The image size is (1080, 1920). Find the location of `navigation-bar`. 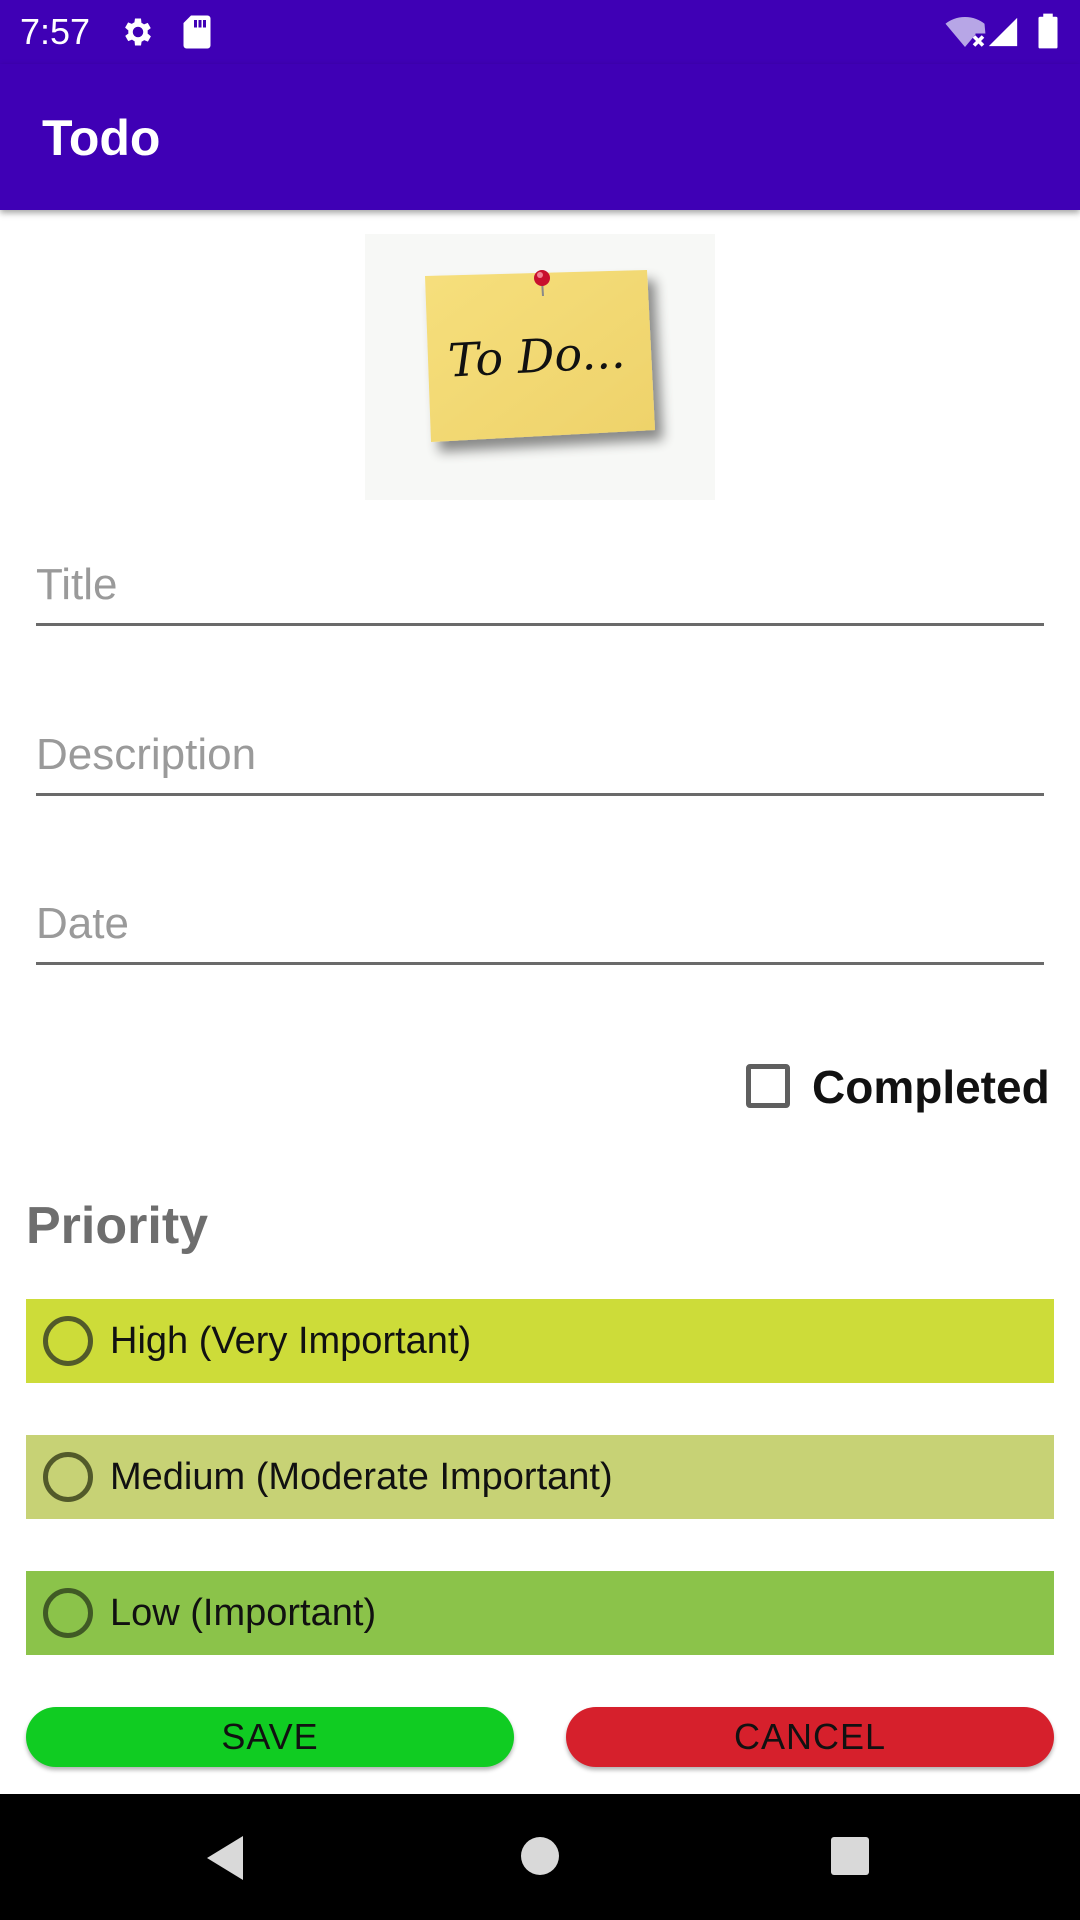

navigation-bar is located at coordinates (540, 1857).